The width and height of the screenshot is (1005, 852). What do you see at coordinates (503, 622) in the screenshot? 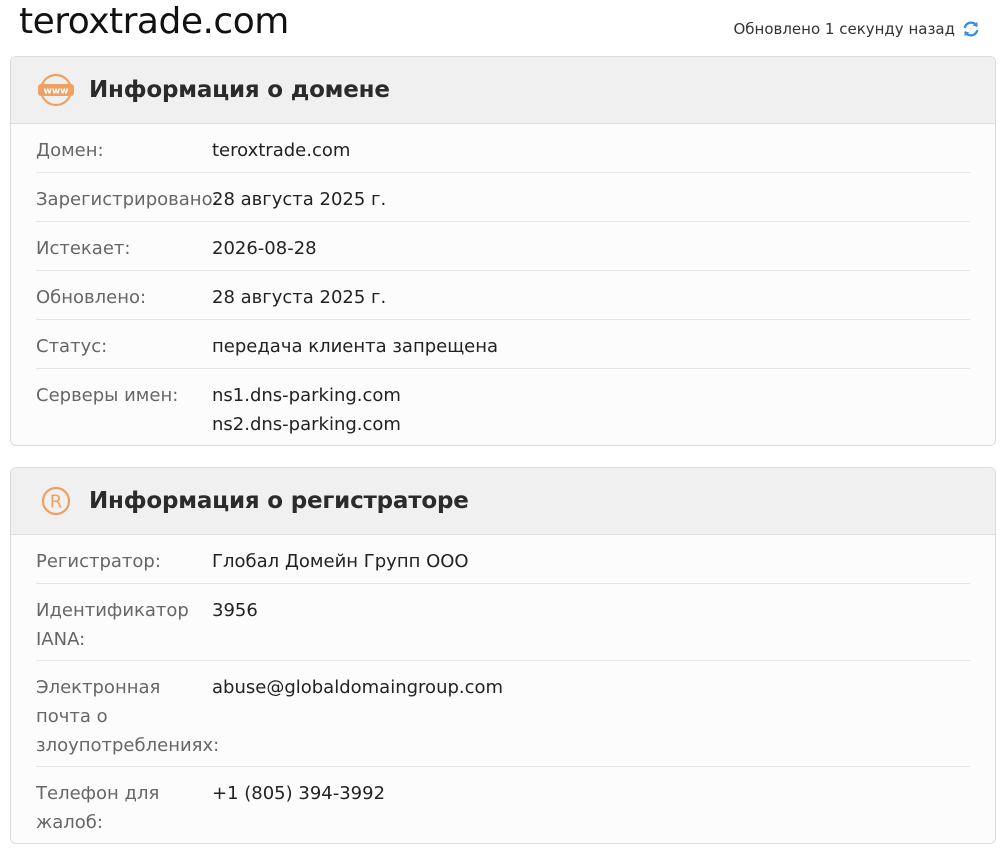
I see `table-row: Идентификатор IANA: 3956` at bounding box center [503, 622].